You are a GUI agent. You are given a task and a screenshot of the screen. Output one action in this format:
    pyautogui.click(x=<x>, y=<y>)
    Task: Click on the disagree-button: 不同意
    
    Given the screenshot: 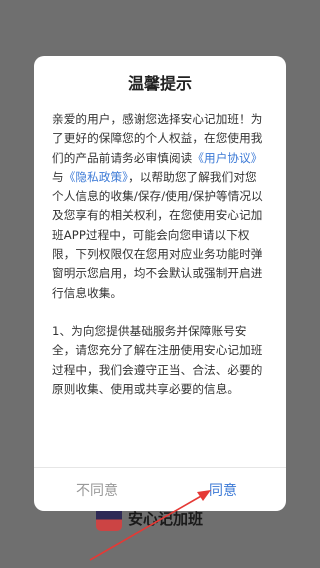 What is the action you would take?
    pyautogui.click(x=97, y=489)
    